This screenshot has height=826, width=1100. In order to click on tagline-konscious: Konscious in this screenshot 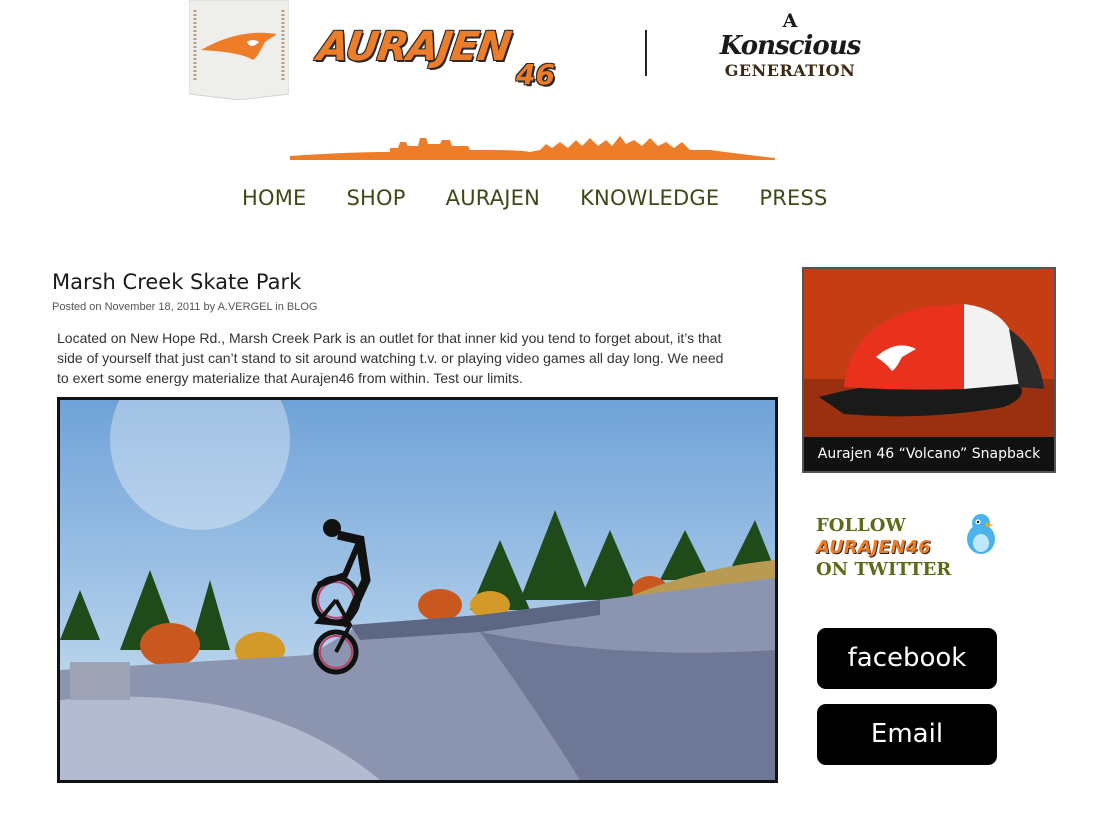, I will do `click(790, 46)`.